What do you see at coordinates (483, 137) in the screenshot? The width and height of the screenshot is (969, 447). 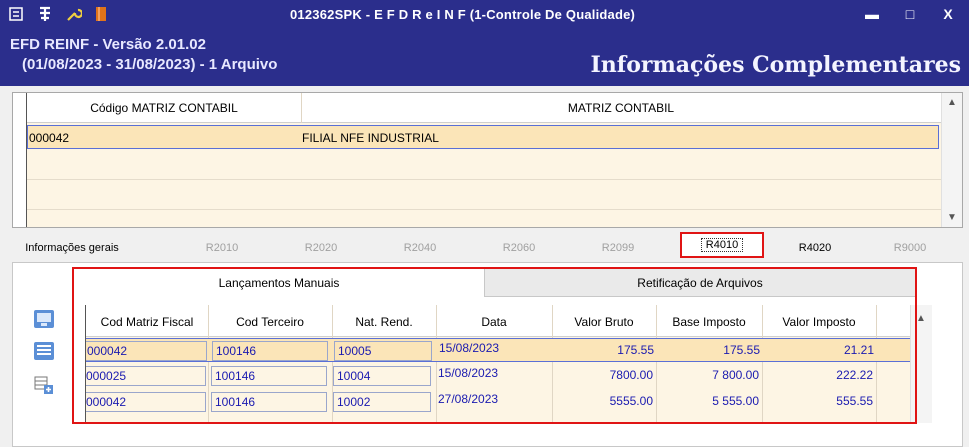 I see `table-row: 000042 FILIAL NFE INDUSTRIAL` at bounding box center [483, 137].